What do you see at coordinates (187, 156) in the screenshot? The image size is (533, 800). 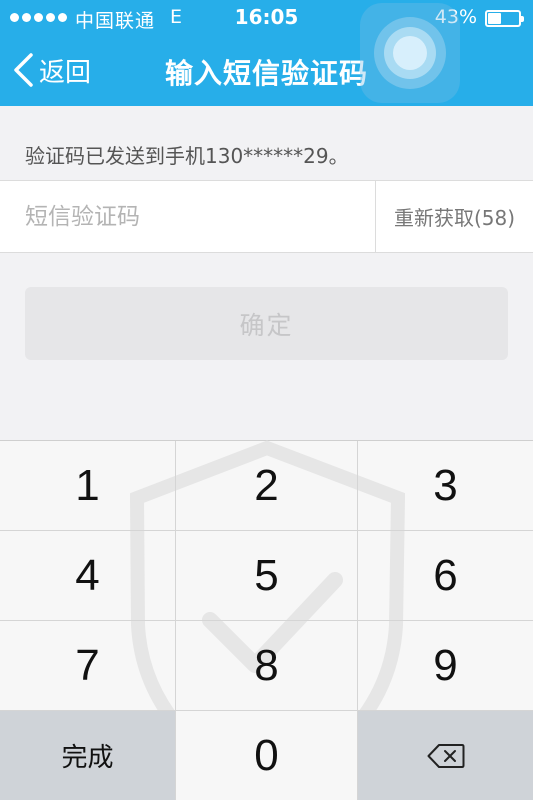 I see `code-sent-message: 验证码已发送到手机130******29。` at bounding box center [187, 156].